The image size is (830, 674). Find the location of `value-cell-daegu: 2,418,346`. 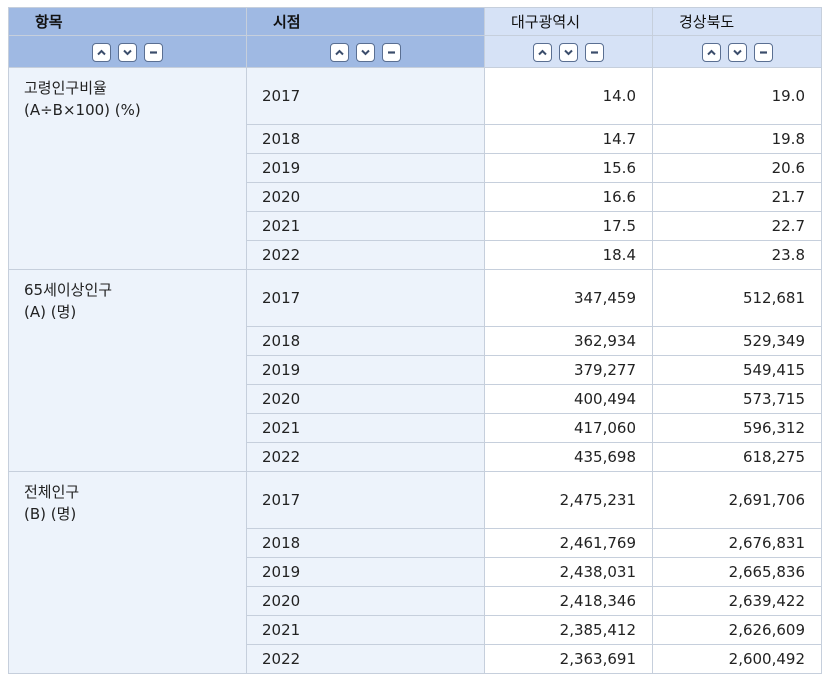

value-cell-daegu: 2,418,346 is located at coordinates (568, 601).